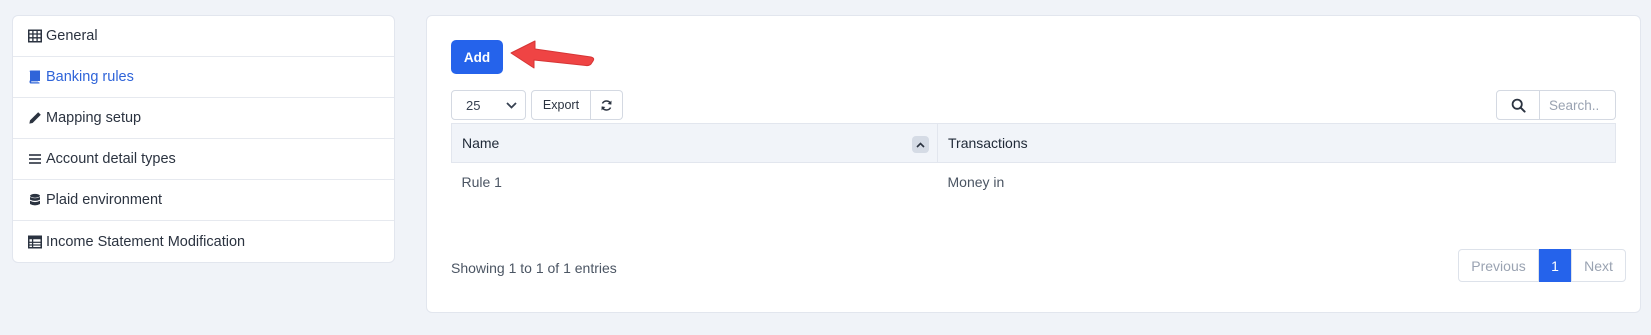 The image size is (1651, 335). What do you see at coordinates (1578, 105) in the screenshot?
I see `search-input` at bounding box center [1578, 105].